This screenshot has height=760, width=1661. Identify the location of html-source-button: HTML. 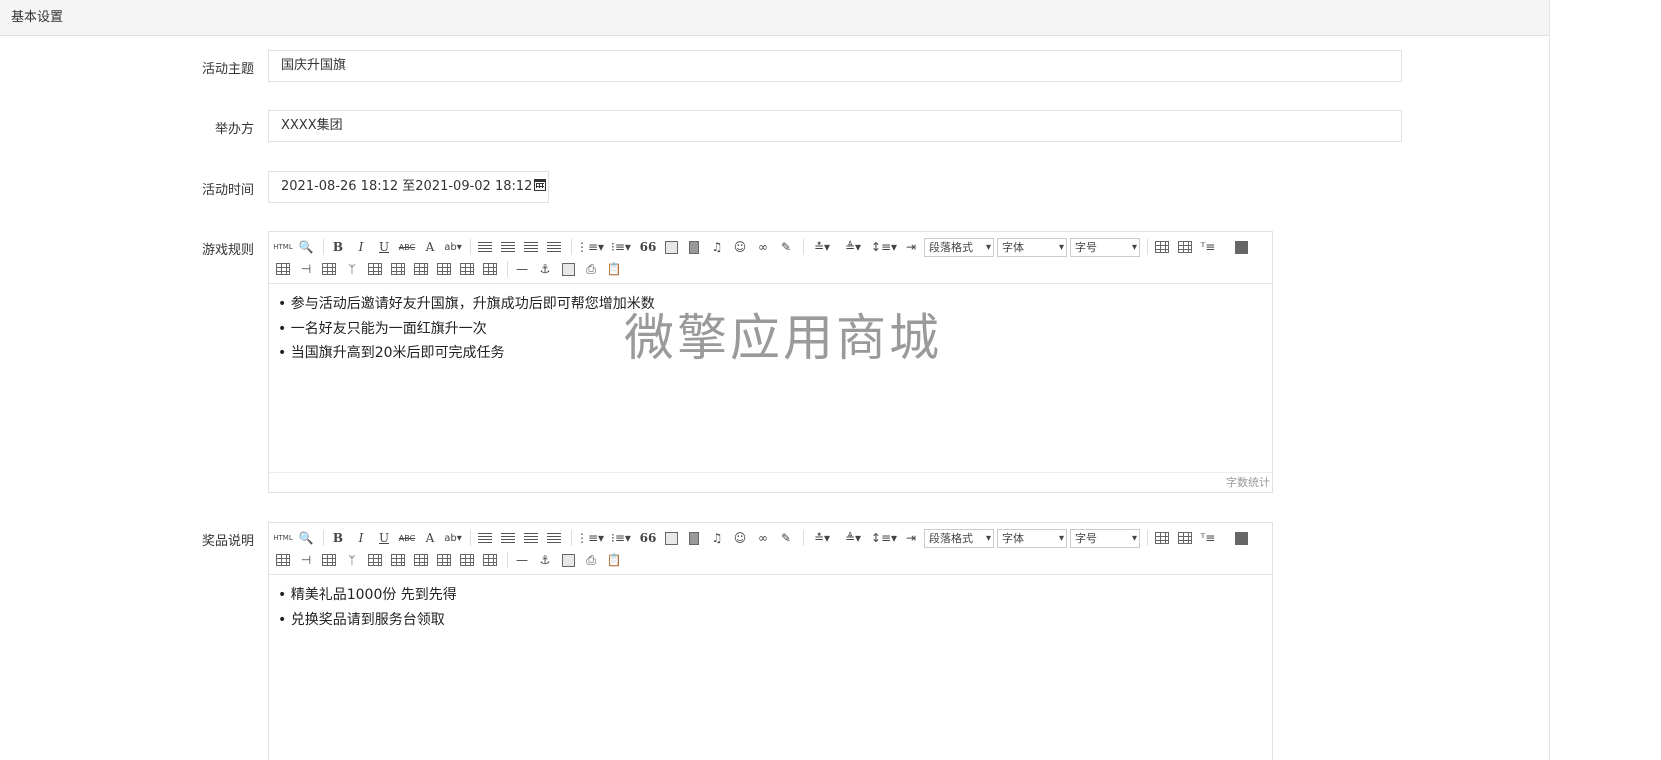
(283, 247).